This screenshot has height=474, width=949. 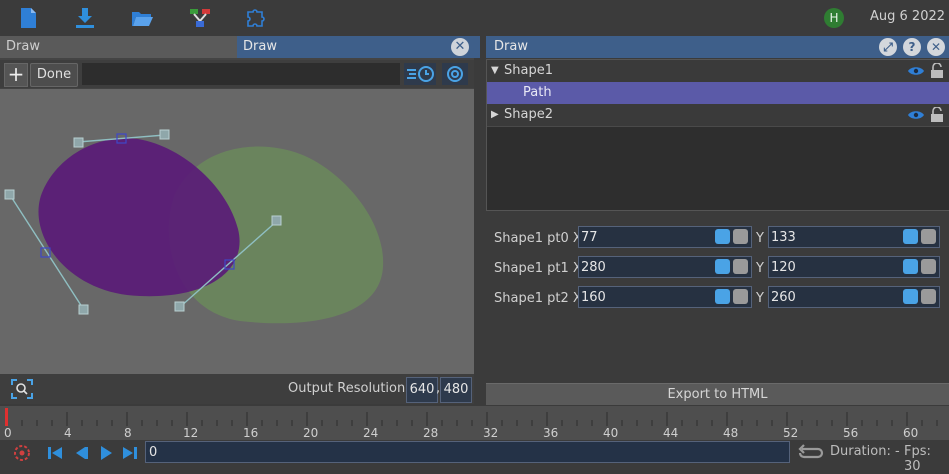 I want to click on playhead, so click(x=6, y=417).